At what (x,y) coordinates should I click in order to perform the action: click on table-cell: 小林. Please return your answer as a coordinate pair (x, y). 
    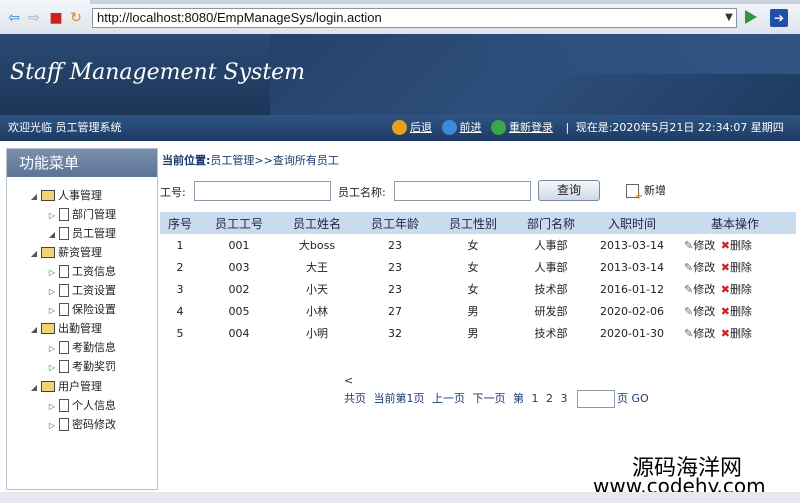
    Looking at the image, I should click on (317, 311).